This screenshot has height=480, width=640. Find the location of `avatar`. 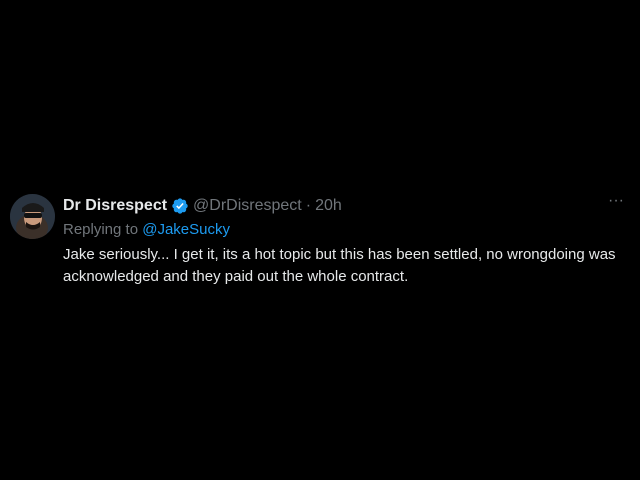

avatar is located at coordinates (32, 216).